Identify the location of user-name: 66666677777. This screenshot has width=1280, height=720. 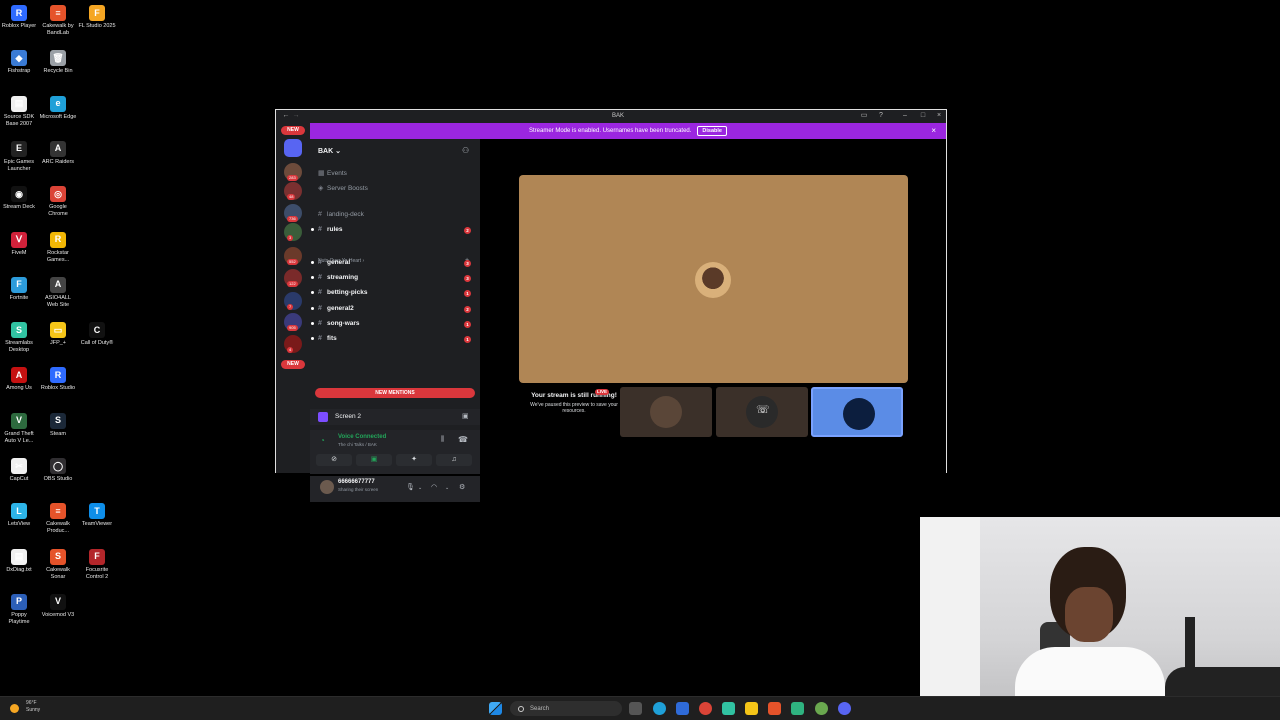
(356, 482).